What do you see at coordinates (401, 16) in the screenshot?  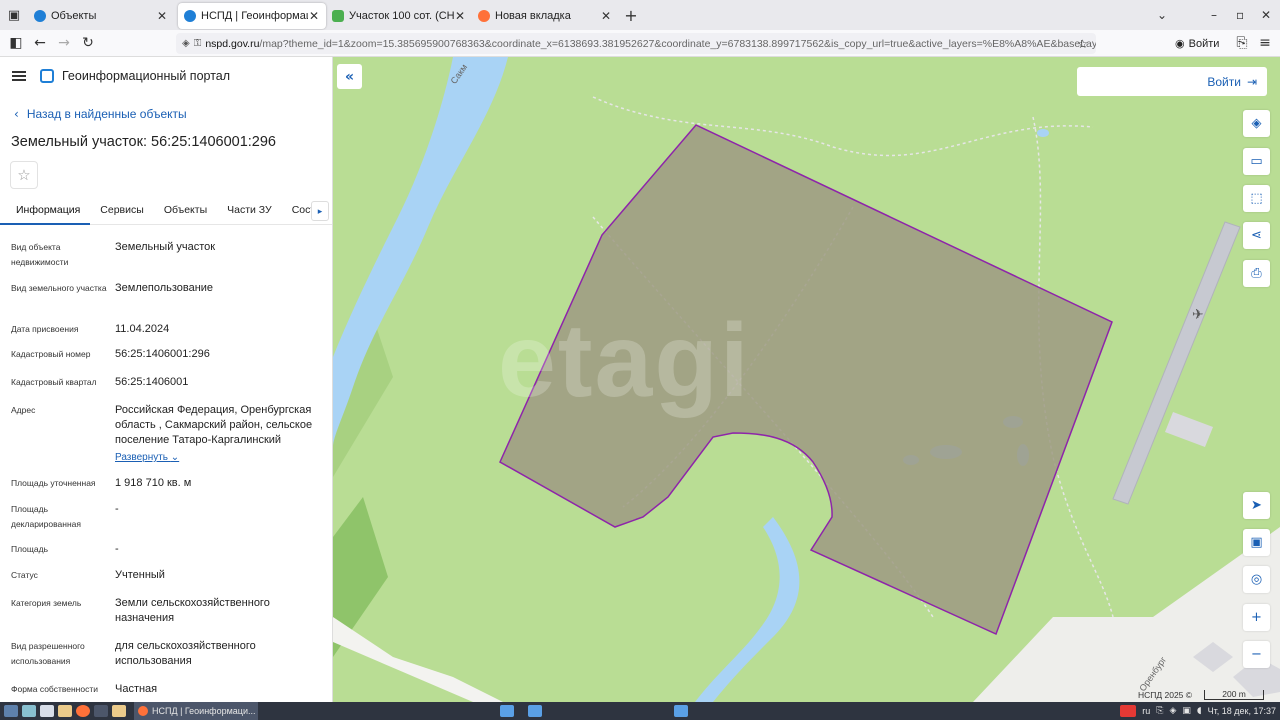 I see `tab-title: Участок 100 сот. (СНТ, ДНП` at bounding box center [401, 16].